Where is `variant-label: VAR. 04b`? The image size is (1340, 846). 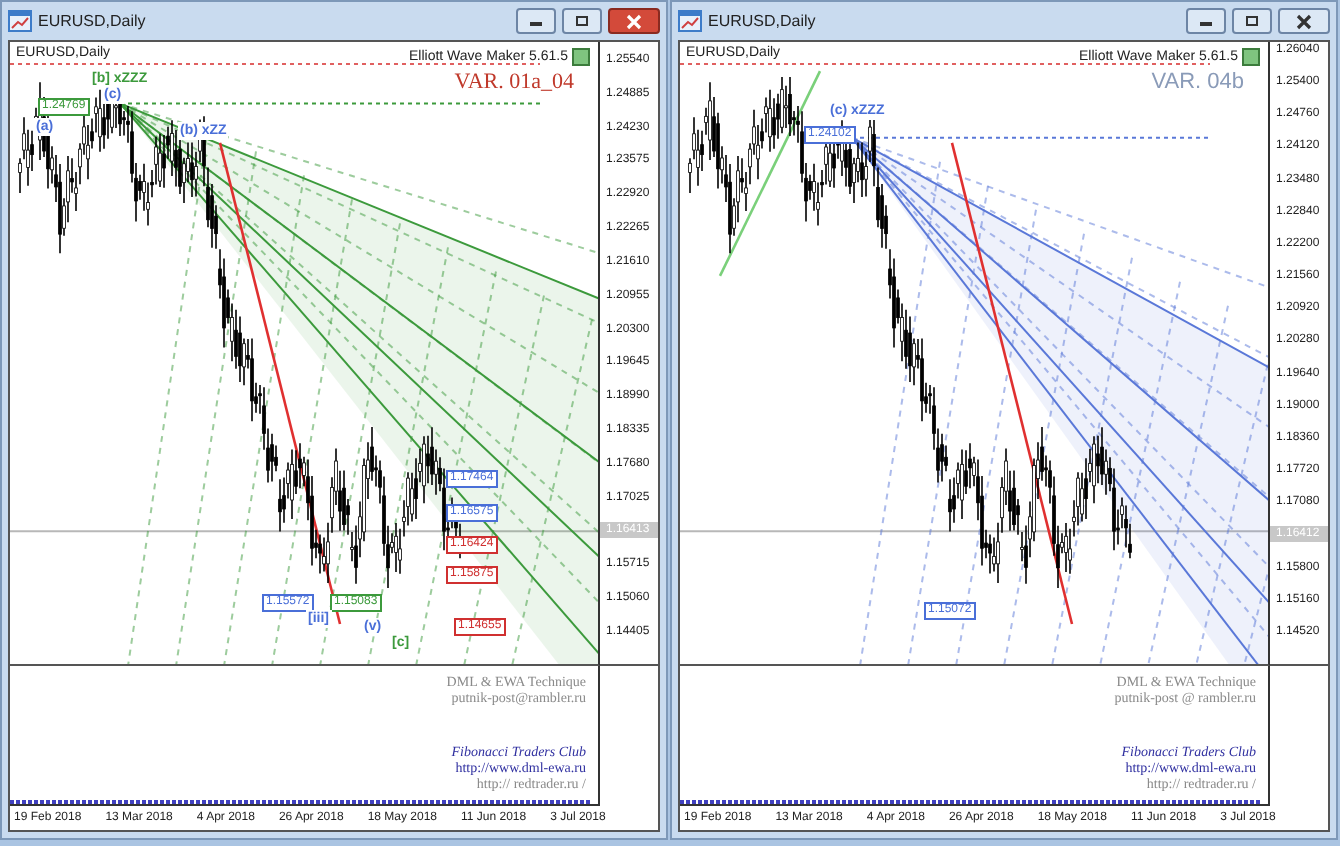 variant-label: VAR. 04b is located at coordinates (1197, 82).